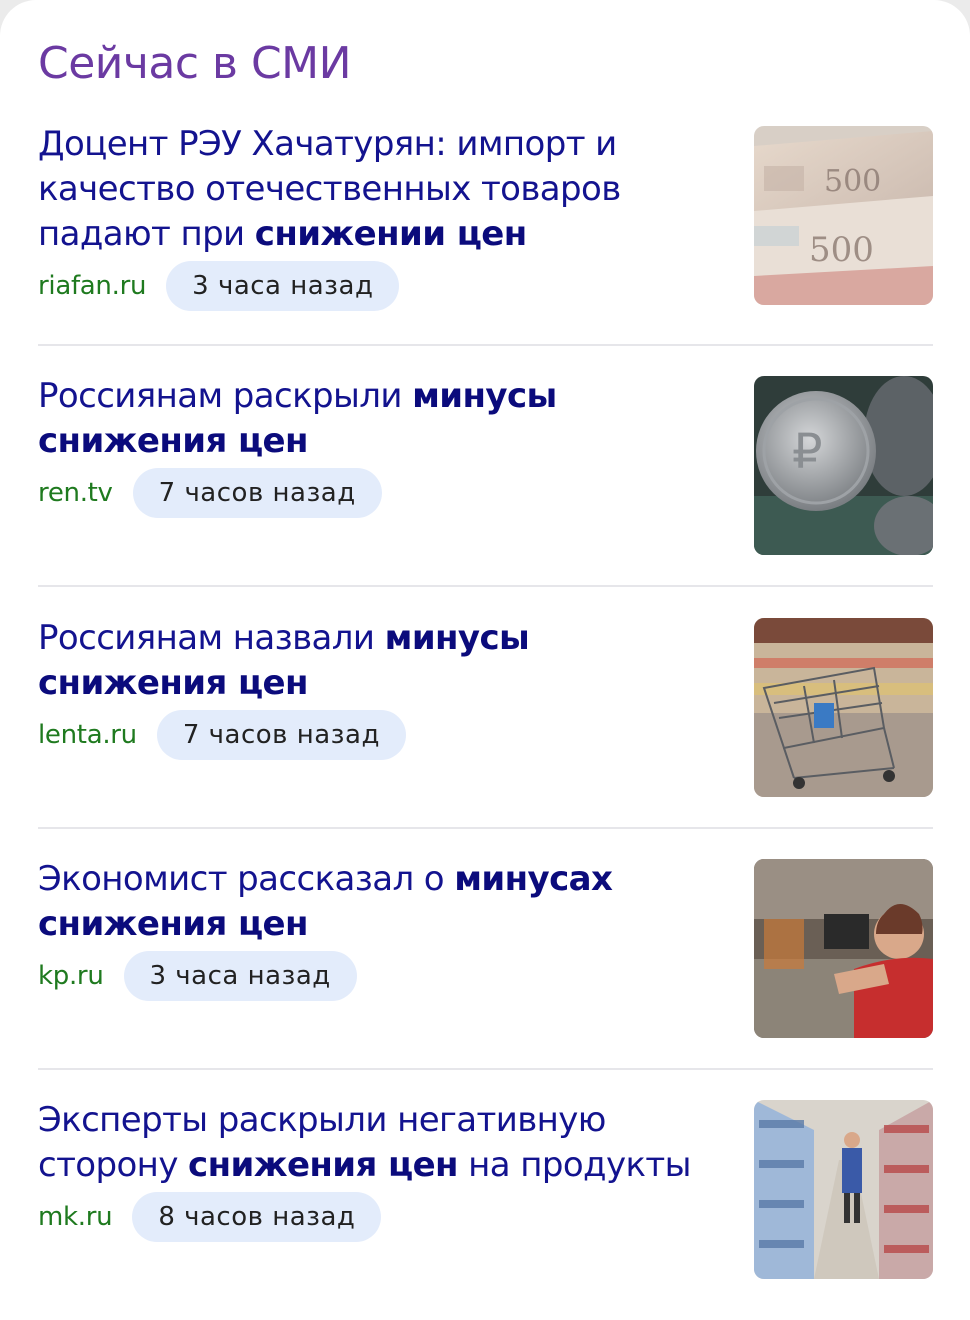 The image size is (970, 1320). I want to click on banknotes-500-rubles-image: 500 500, so click(843, 215).